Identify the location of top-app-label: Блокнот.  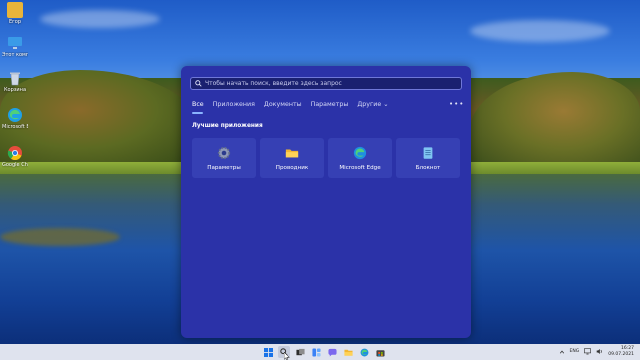
(428, 167).